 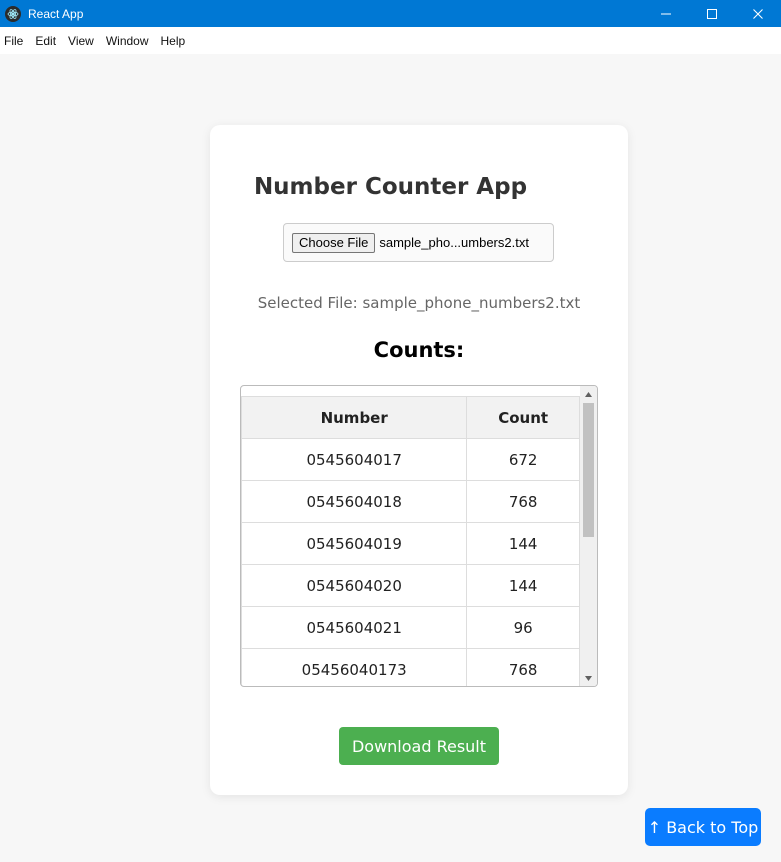 What do you see at coordinates (354, 543) in the screenshot?
I see `cell-number: 0545604019` at bounding box center [354, 543].